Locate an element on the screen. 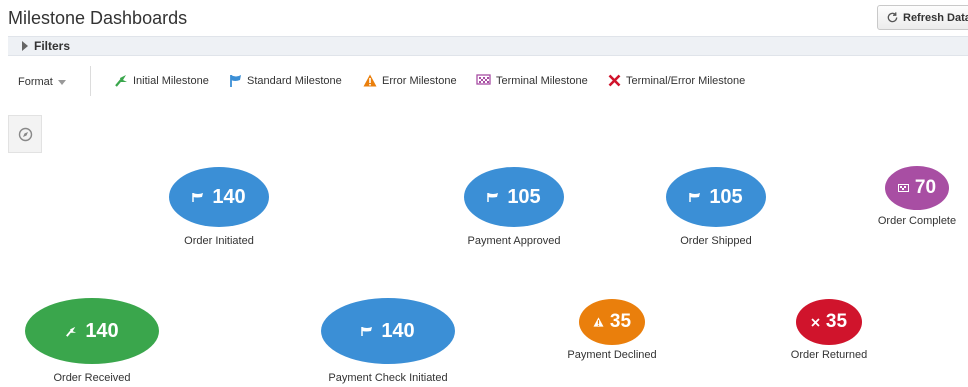 The width and height of the screenshot is (968, 387). dropdown-caret-icon is located at coordinates (61, 82).